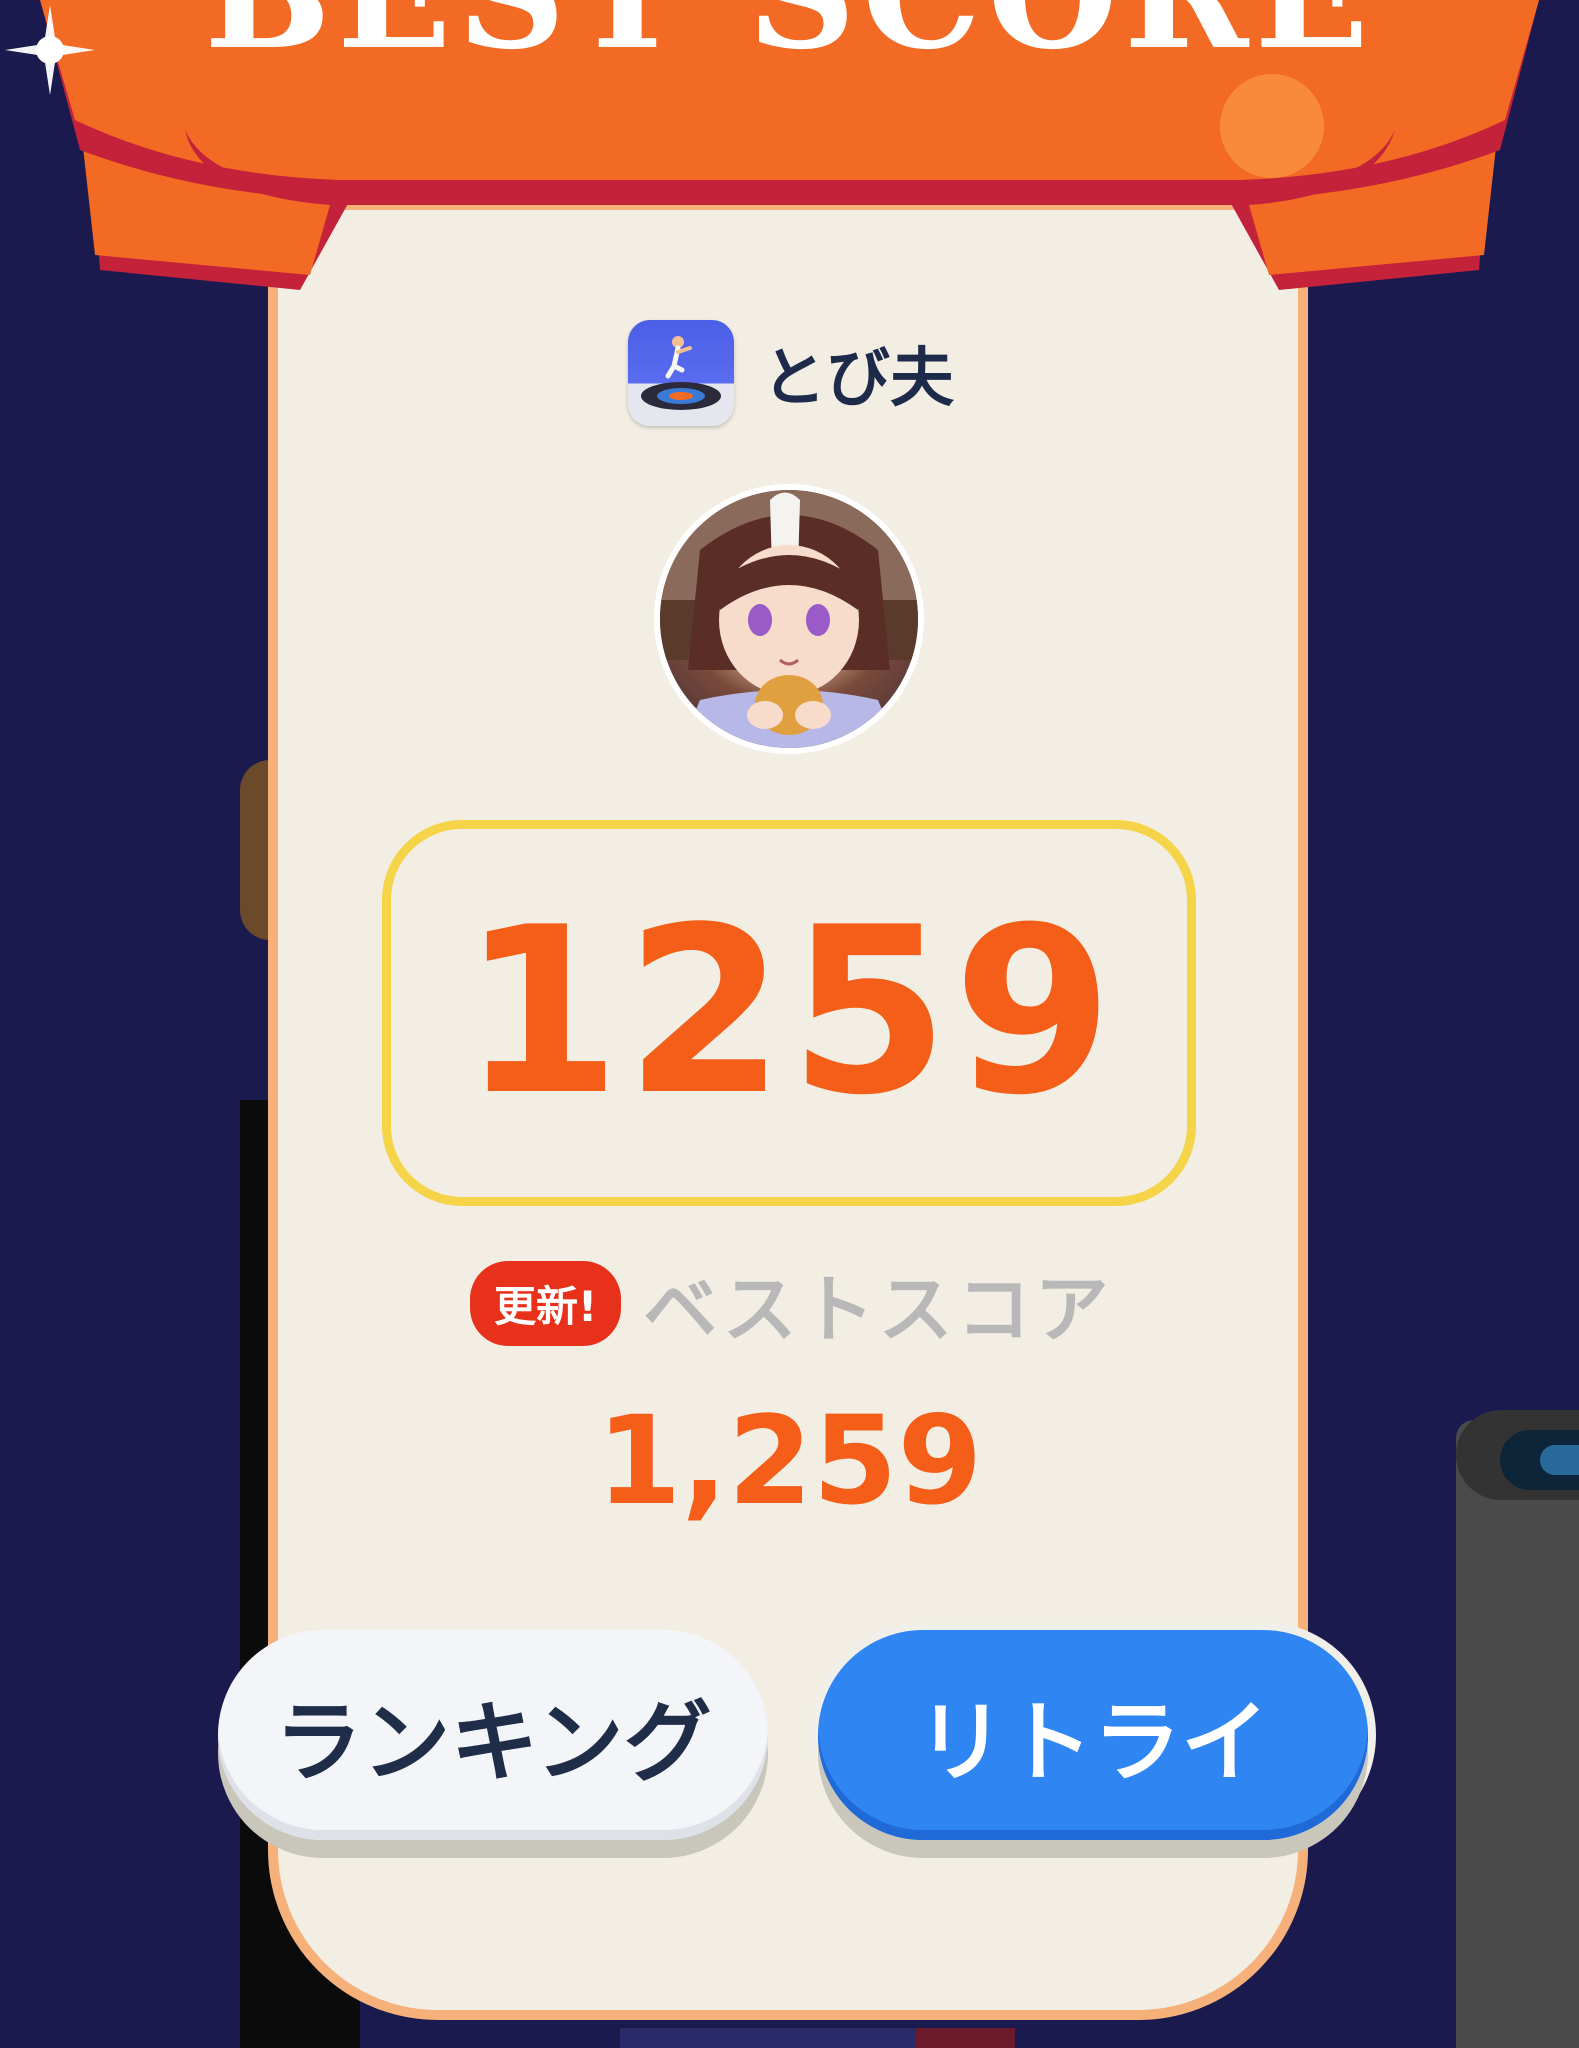 Image resolution: width=1579 pixels, height=2048 pixels. Describe the element at coordinates (1093, 1735) in the screenshot. I see `retry-button: リトライ` at that location.